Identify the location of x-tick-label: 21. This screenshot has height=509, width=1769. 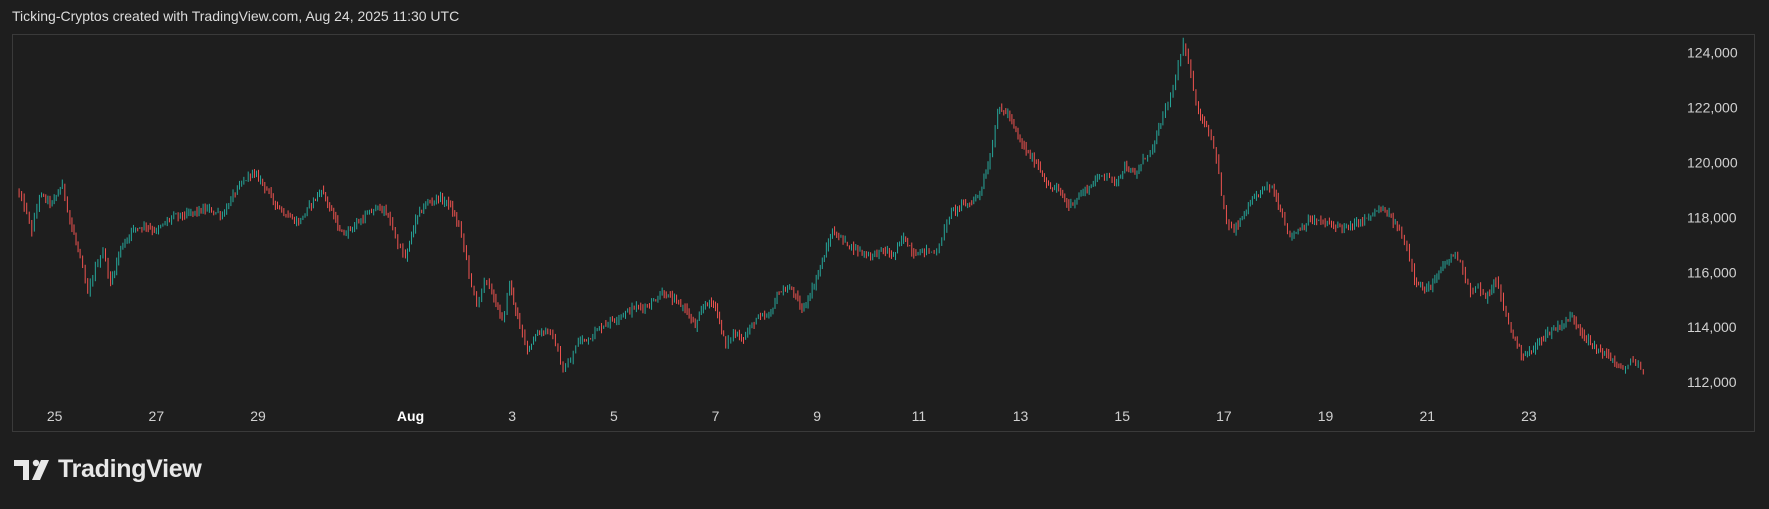
(1427, 416).